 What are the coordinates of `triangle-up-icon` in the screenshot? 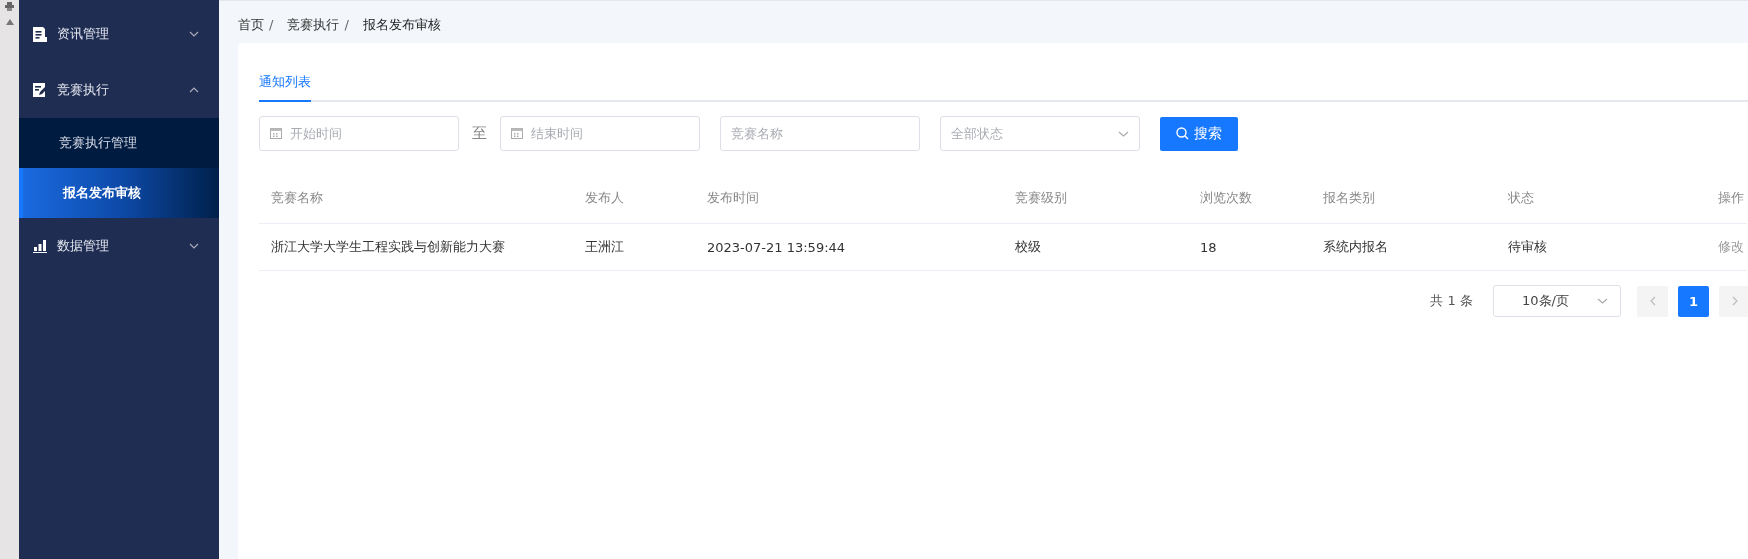 It's located at (9, 22).